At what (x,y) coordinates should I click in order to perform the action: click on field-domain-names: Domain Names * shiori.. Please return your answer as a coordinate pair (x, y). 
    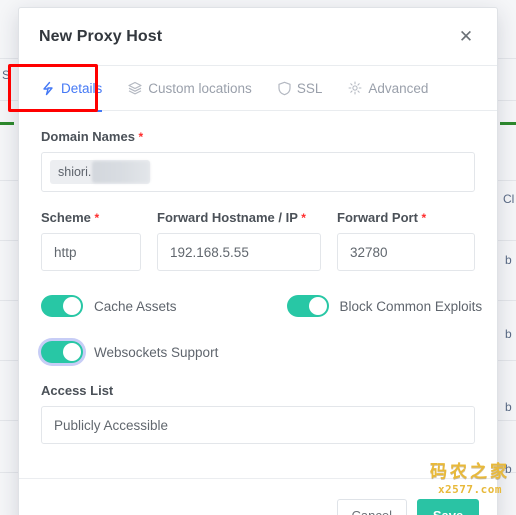
    Looking at the image, I should click on (258, 160).